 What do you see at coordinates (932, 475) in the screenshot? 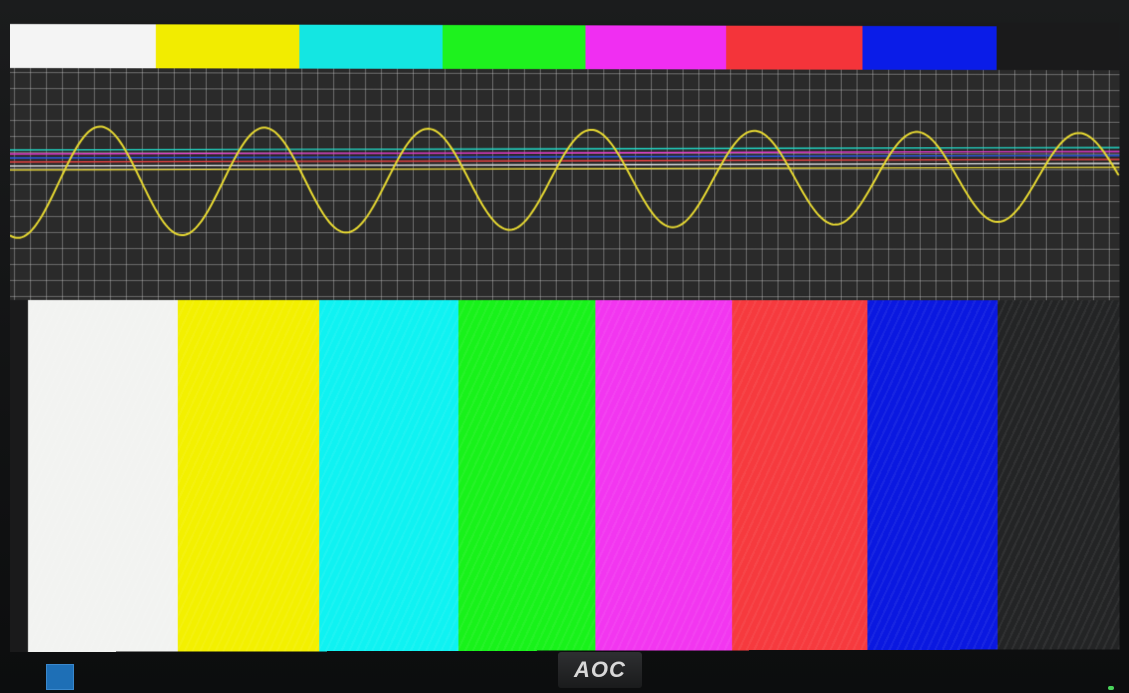
I see `bottom-bar-blue` at bounding box center [932, 475].